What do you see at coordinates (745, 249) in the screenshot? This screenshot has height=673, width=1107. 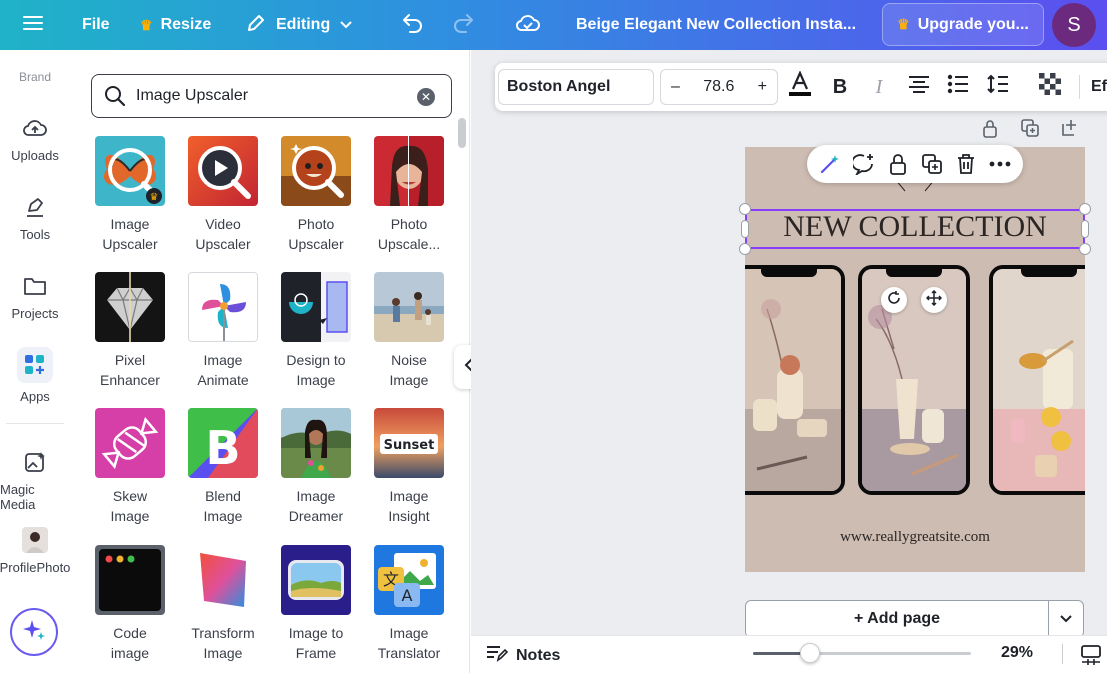 I see `resize-handle-bottom-left` at bounding box center [745, 249].